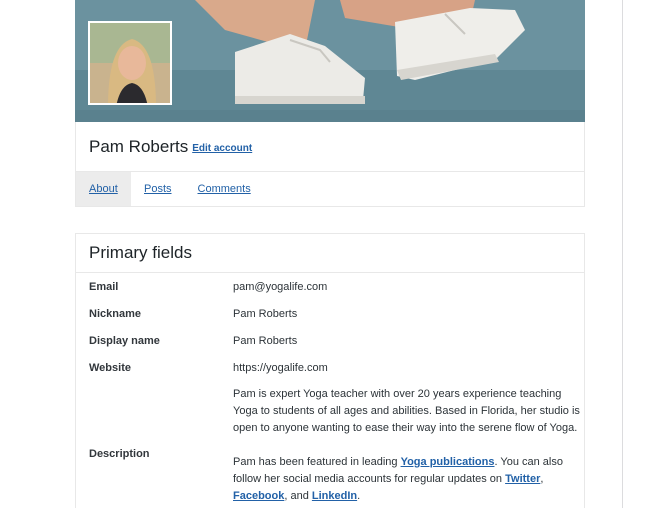 The width and height of the screenshot is (662, 508). What do you see at coordinates (317, 462) in the screenshot?
I see `description-text-before: Pam has been featured in leading` at bounding box center [317, 462].